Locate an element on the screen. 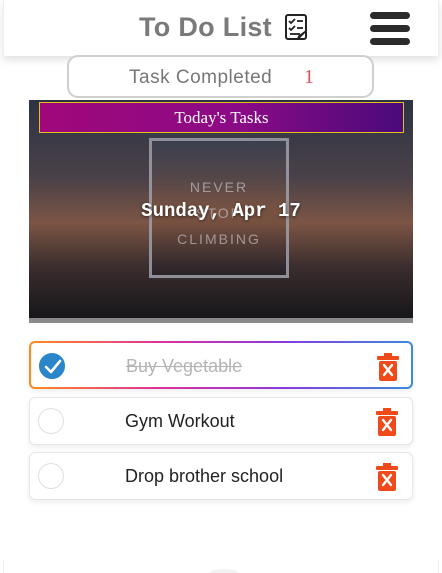 This screenshot has height=573, width=442. current-date: Sunday, Apr 17 is located at coordinates (221, 211).